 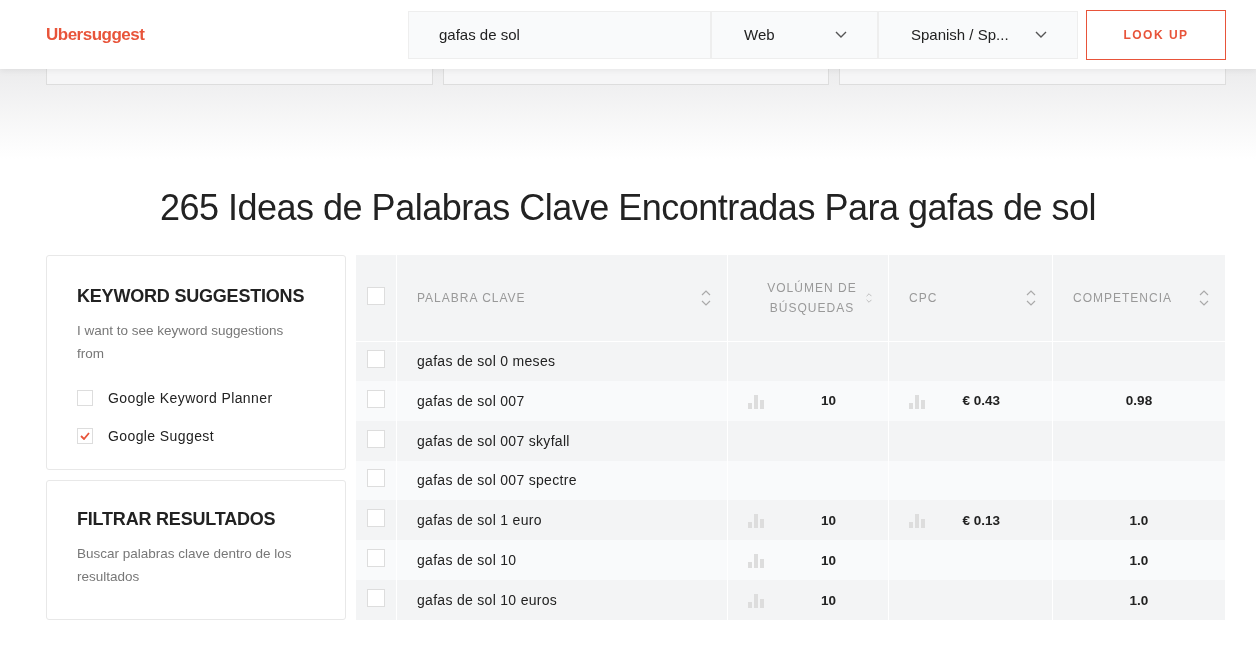 I want to click on check-icon, so click(x=85, y=436).